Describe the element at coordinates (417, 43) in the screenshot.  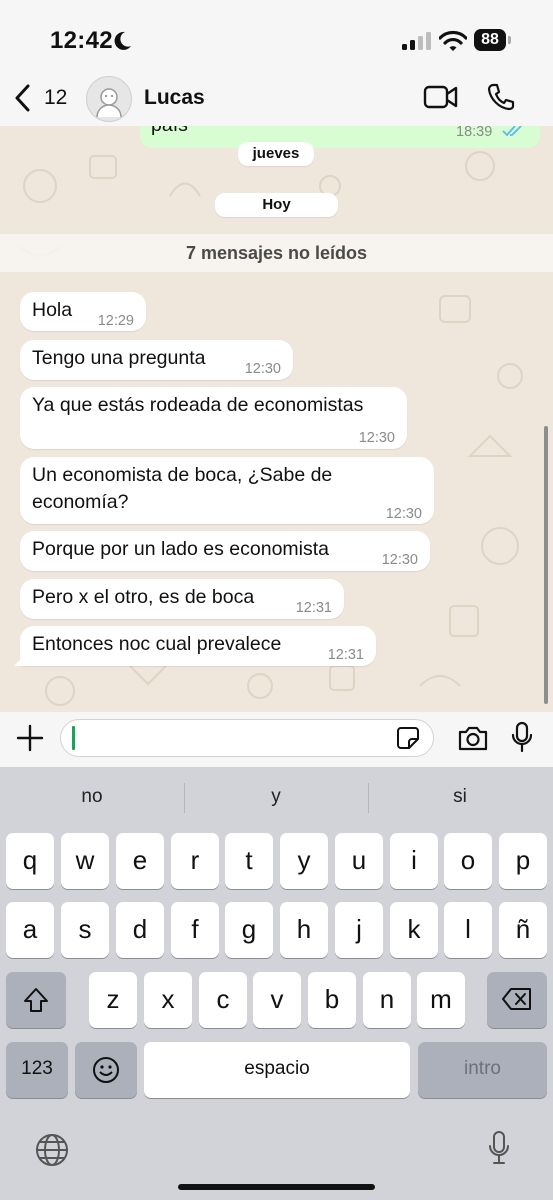
I see `signal-icon` at that location.